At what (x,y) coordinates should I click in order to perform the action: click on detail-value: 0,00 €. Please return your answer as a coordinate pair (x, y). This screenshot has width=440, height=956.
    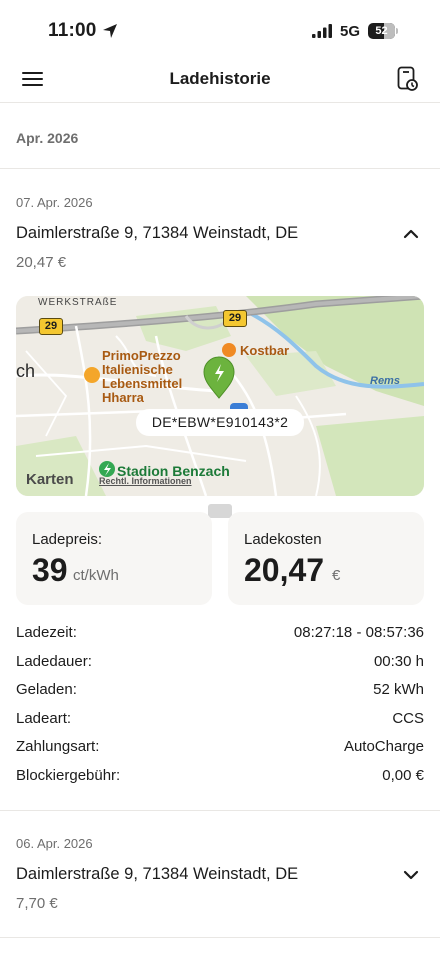
    Looking at the image, I should click on (403, 775).